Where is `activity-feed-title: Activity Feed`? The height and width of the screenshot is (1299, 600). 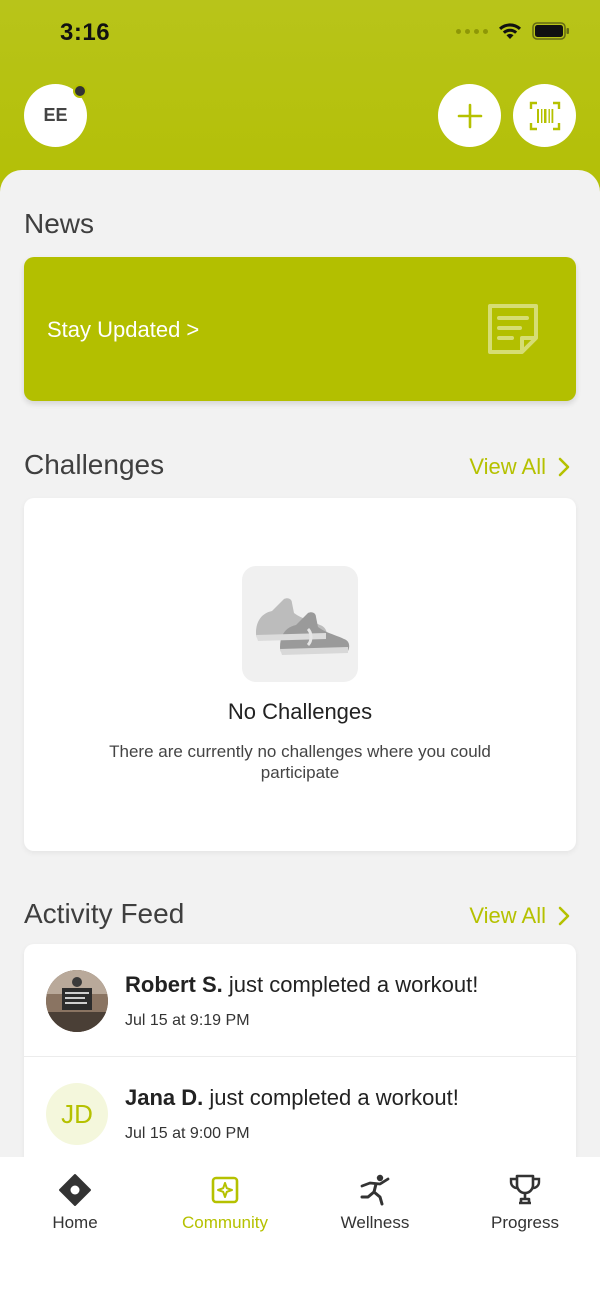
activity-feed-title: Activity Feed is located at coordinates (104, 913).